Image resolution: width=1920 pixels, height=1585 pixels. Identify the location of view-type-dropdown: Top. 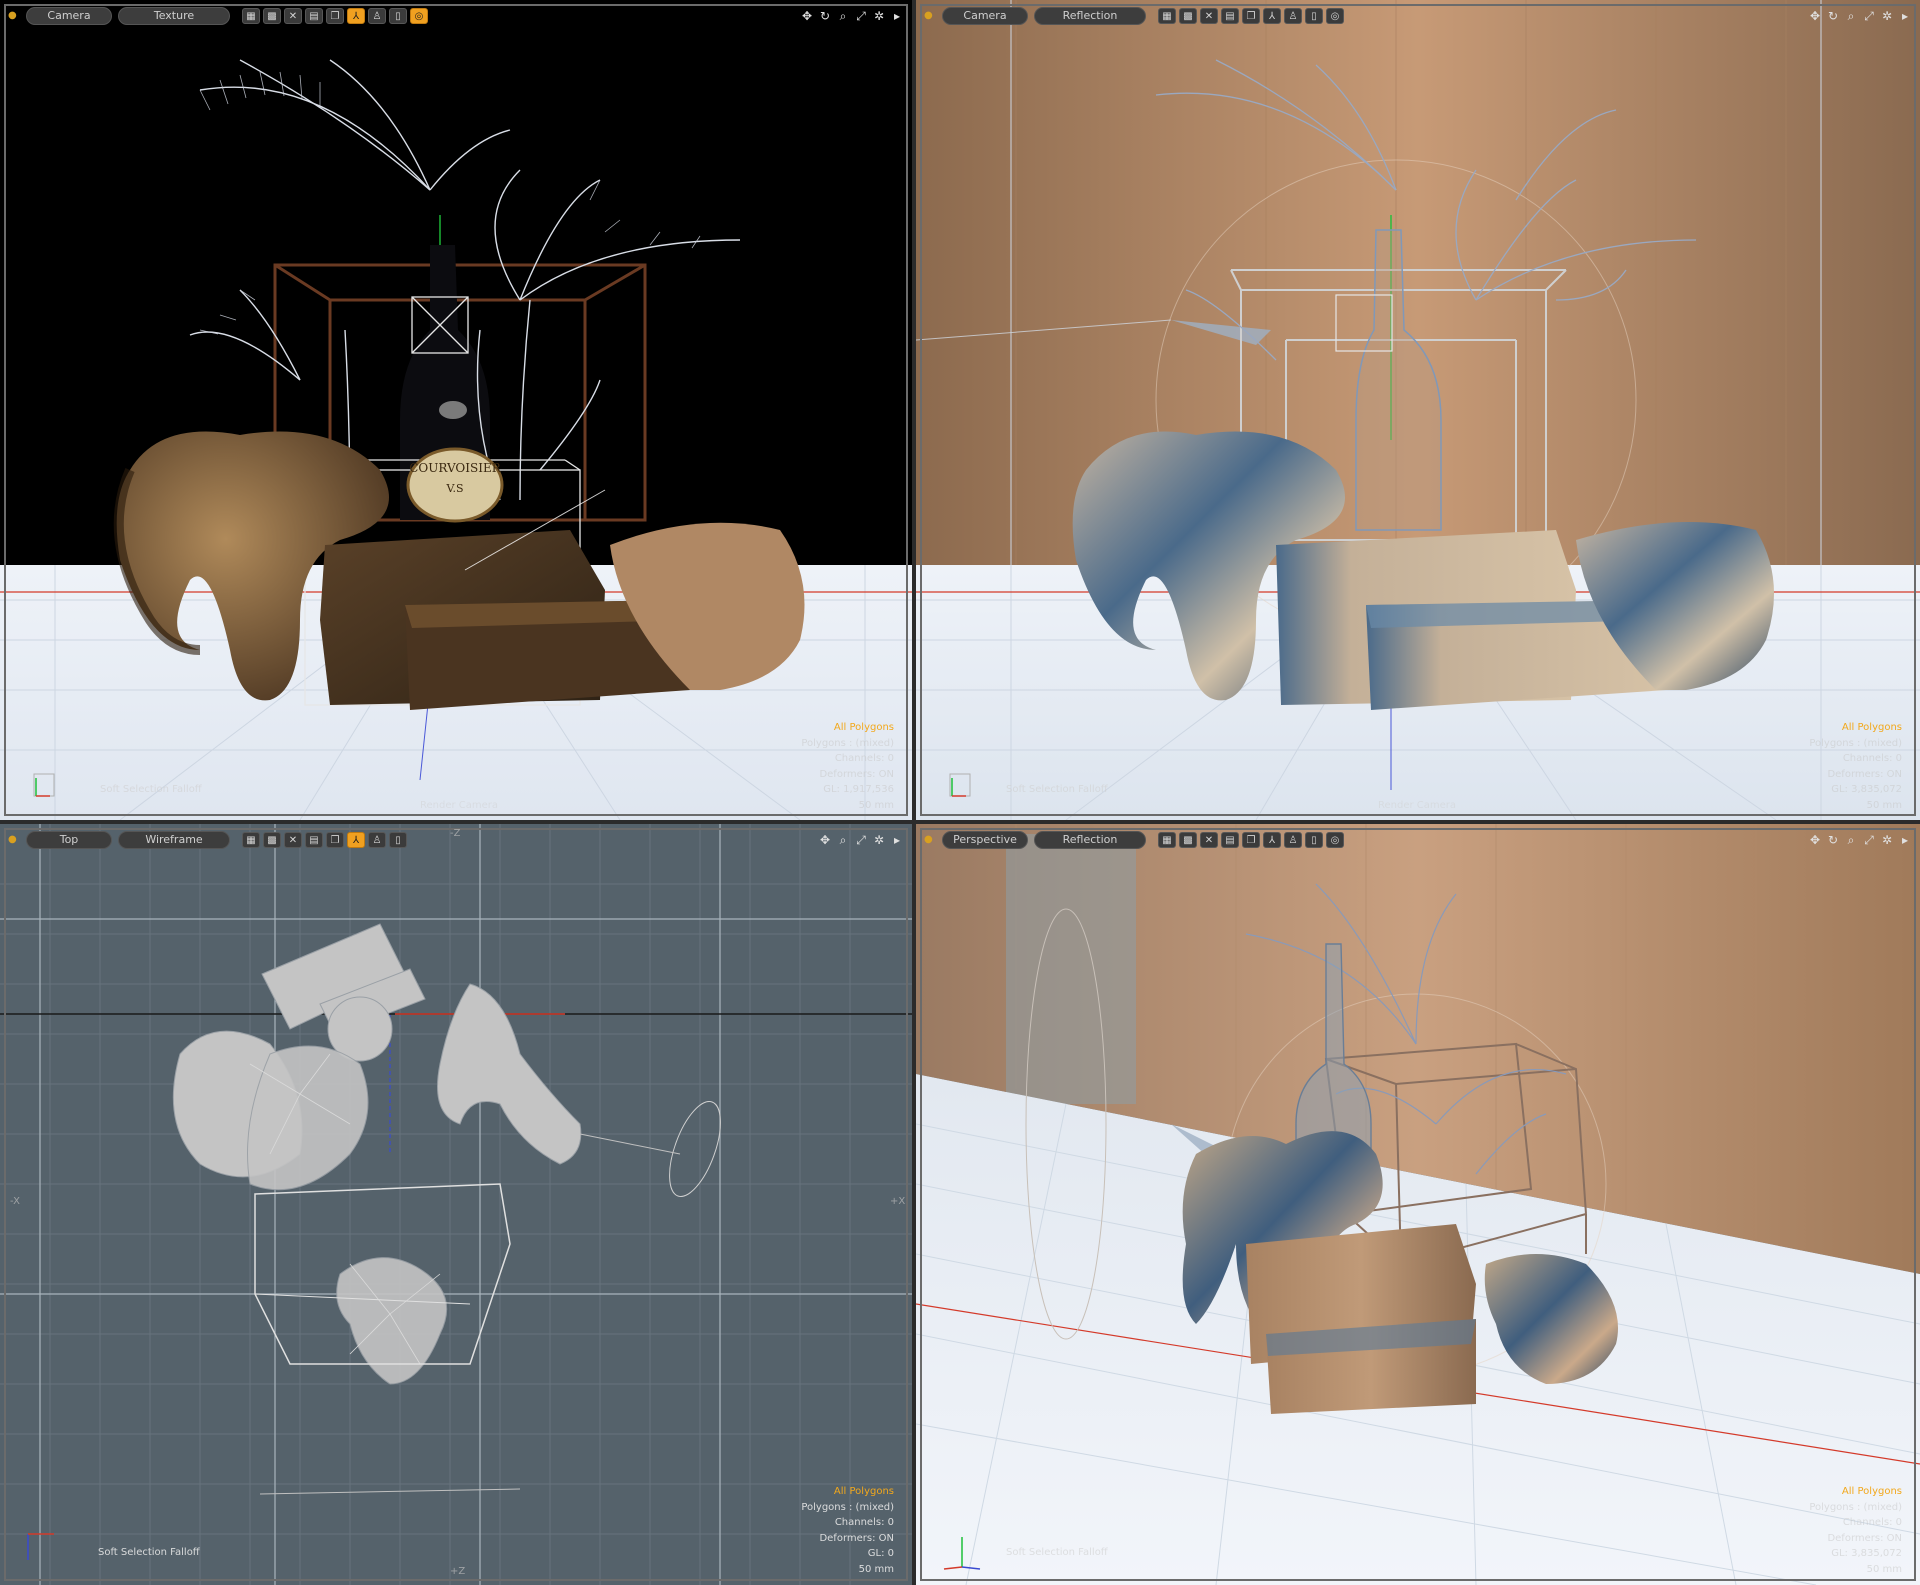
(69, 840).